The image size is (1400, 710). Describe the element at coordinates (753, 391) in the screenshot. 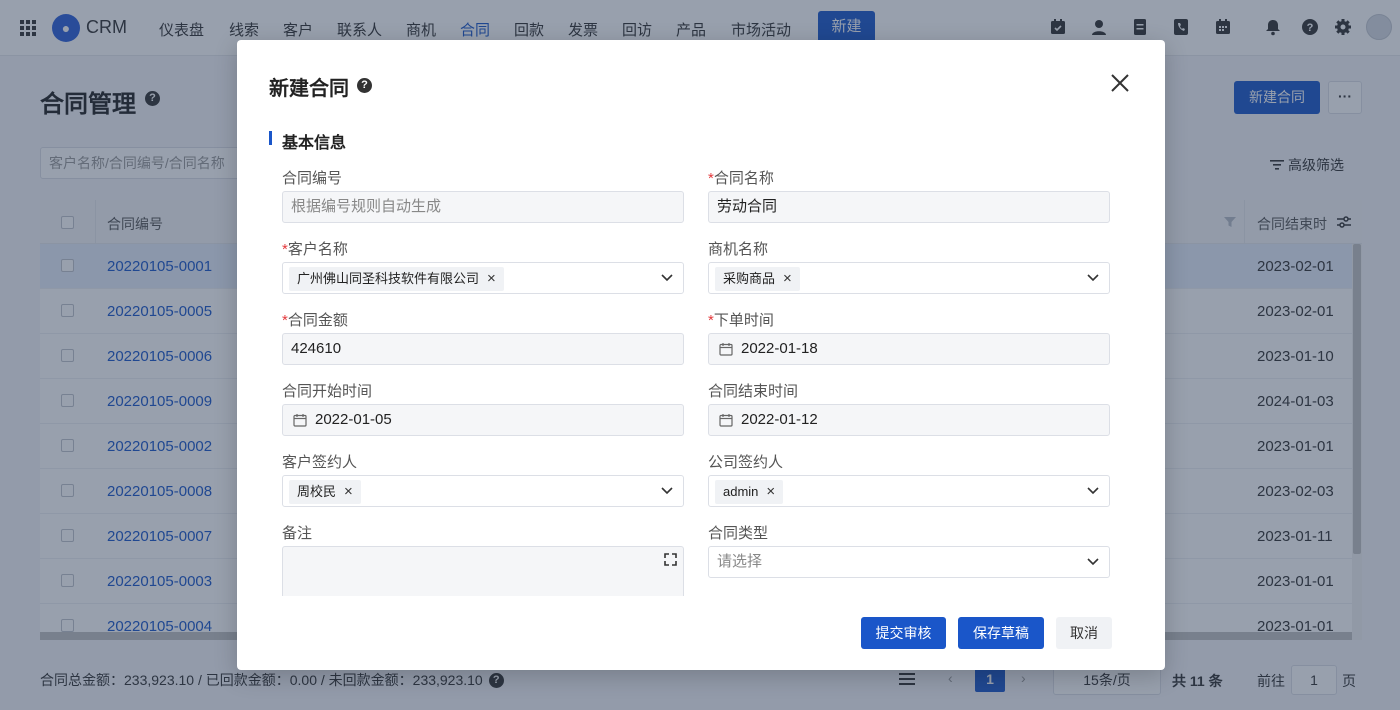

I see `end-date-label: 合同结束时间` at that location.